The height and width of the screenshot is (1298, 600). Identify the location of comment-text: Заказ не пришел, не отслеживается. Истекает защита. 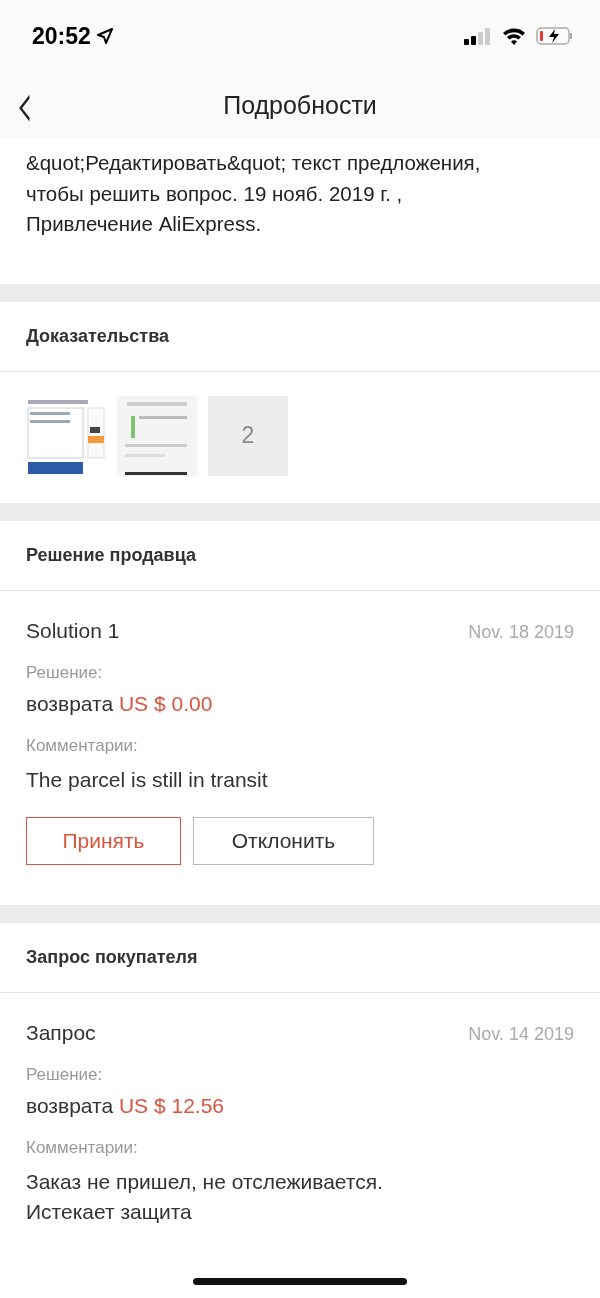
(205, 1196).